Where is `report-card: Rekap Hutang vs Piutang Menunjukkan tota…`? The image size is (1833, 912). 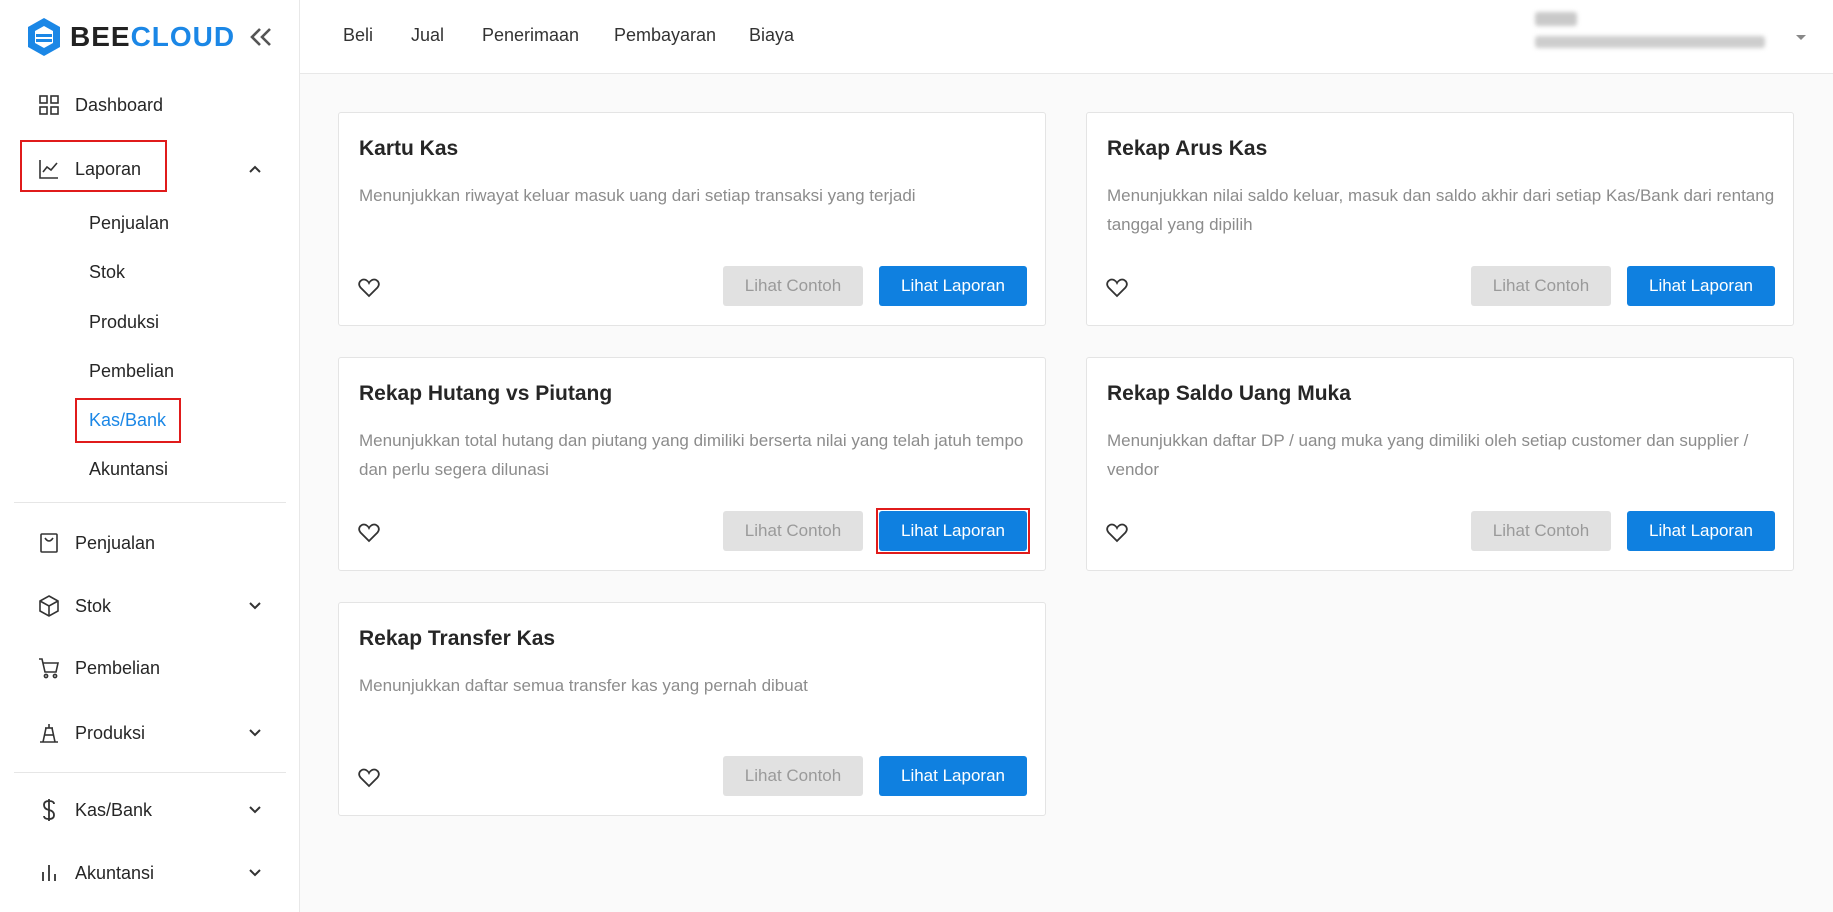 report-card: Rekap Hutang vs Piutang Menunjukkan tota… is located at coordinates (692, 464).